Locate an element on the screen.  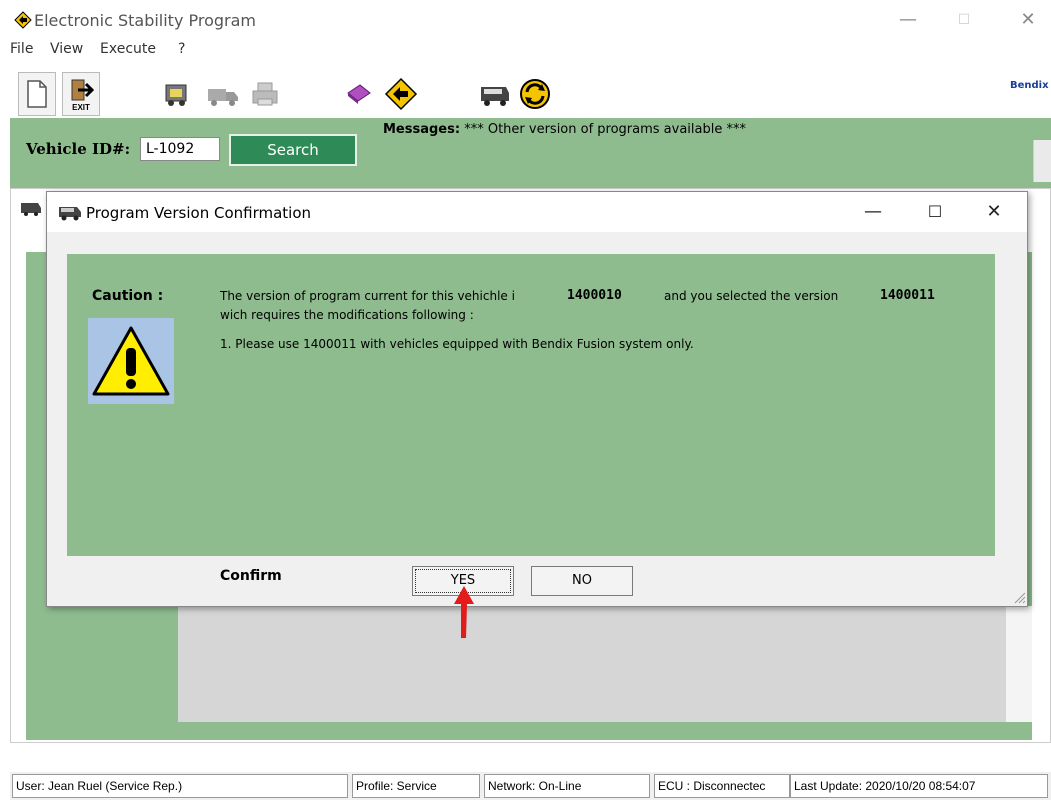
bus-button is located at coordinates (495, 94).